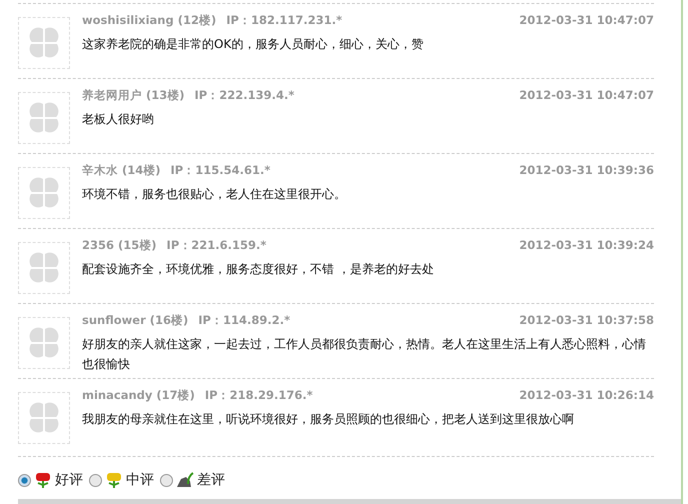 The width and height of the screenshot is (688, 504). Describe the element at coordinates (214, 194) in the screenshot. I see `comment-text: 环境不错，服务也很贴心，老人住在这里很开心。` at that location.